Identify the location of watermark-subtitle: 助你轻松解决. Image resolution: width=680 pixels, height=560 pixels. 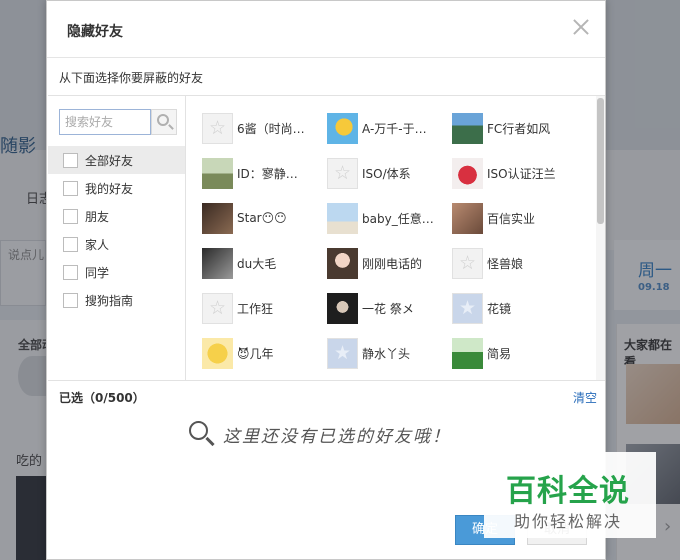
(568, 521).